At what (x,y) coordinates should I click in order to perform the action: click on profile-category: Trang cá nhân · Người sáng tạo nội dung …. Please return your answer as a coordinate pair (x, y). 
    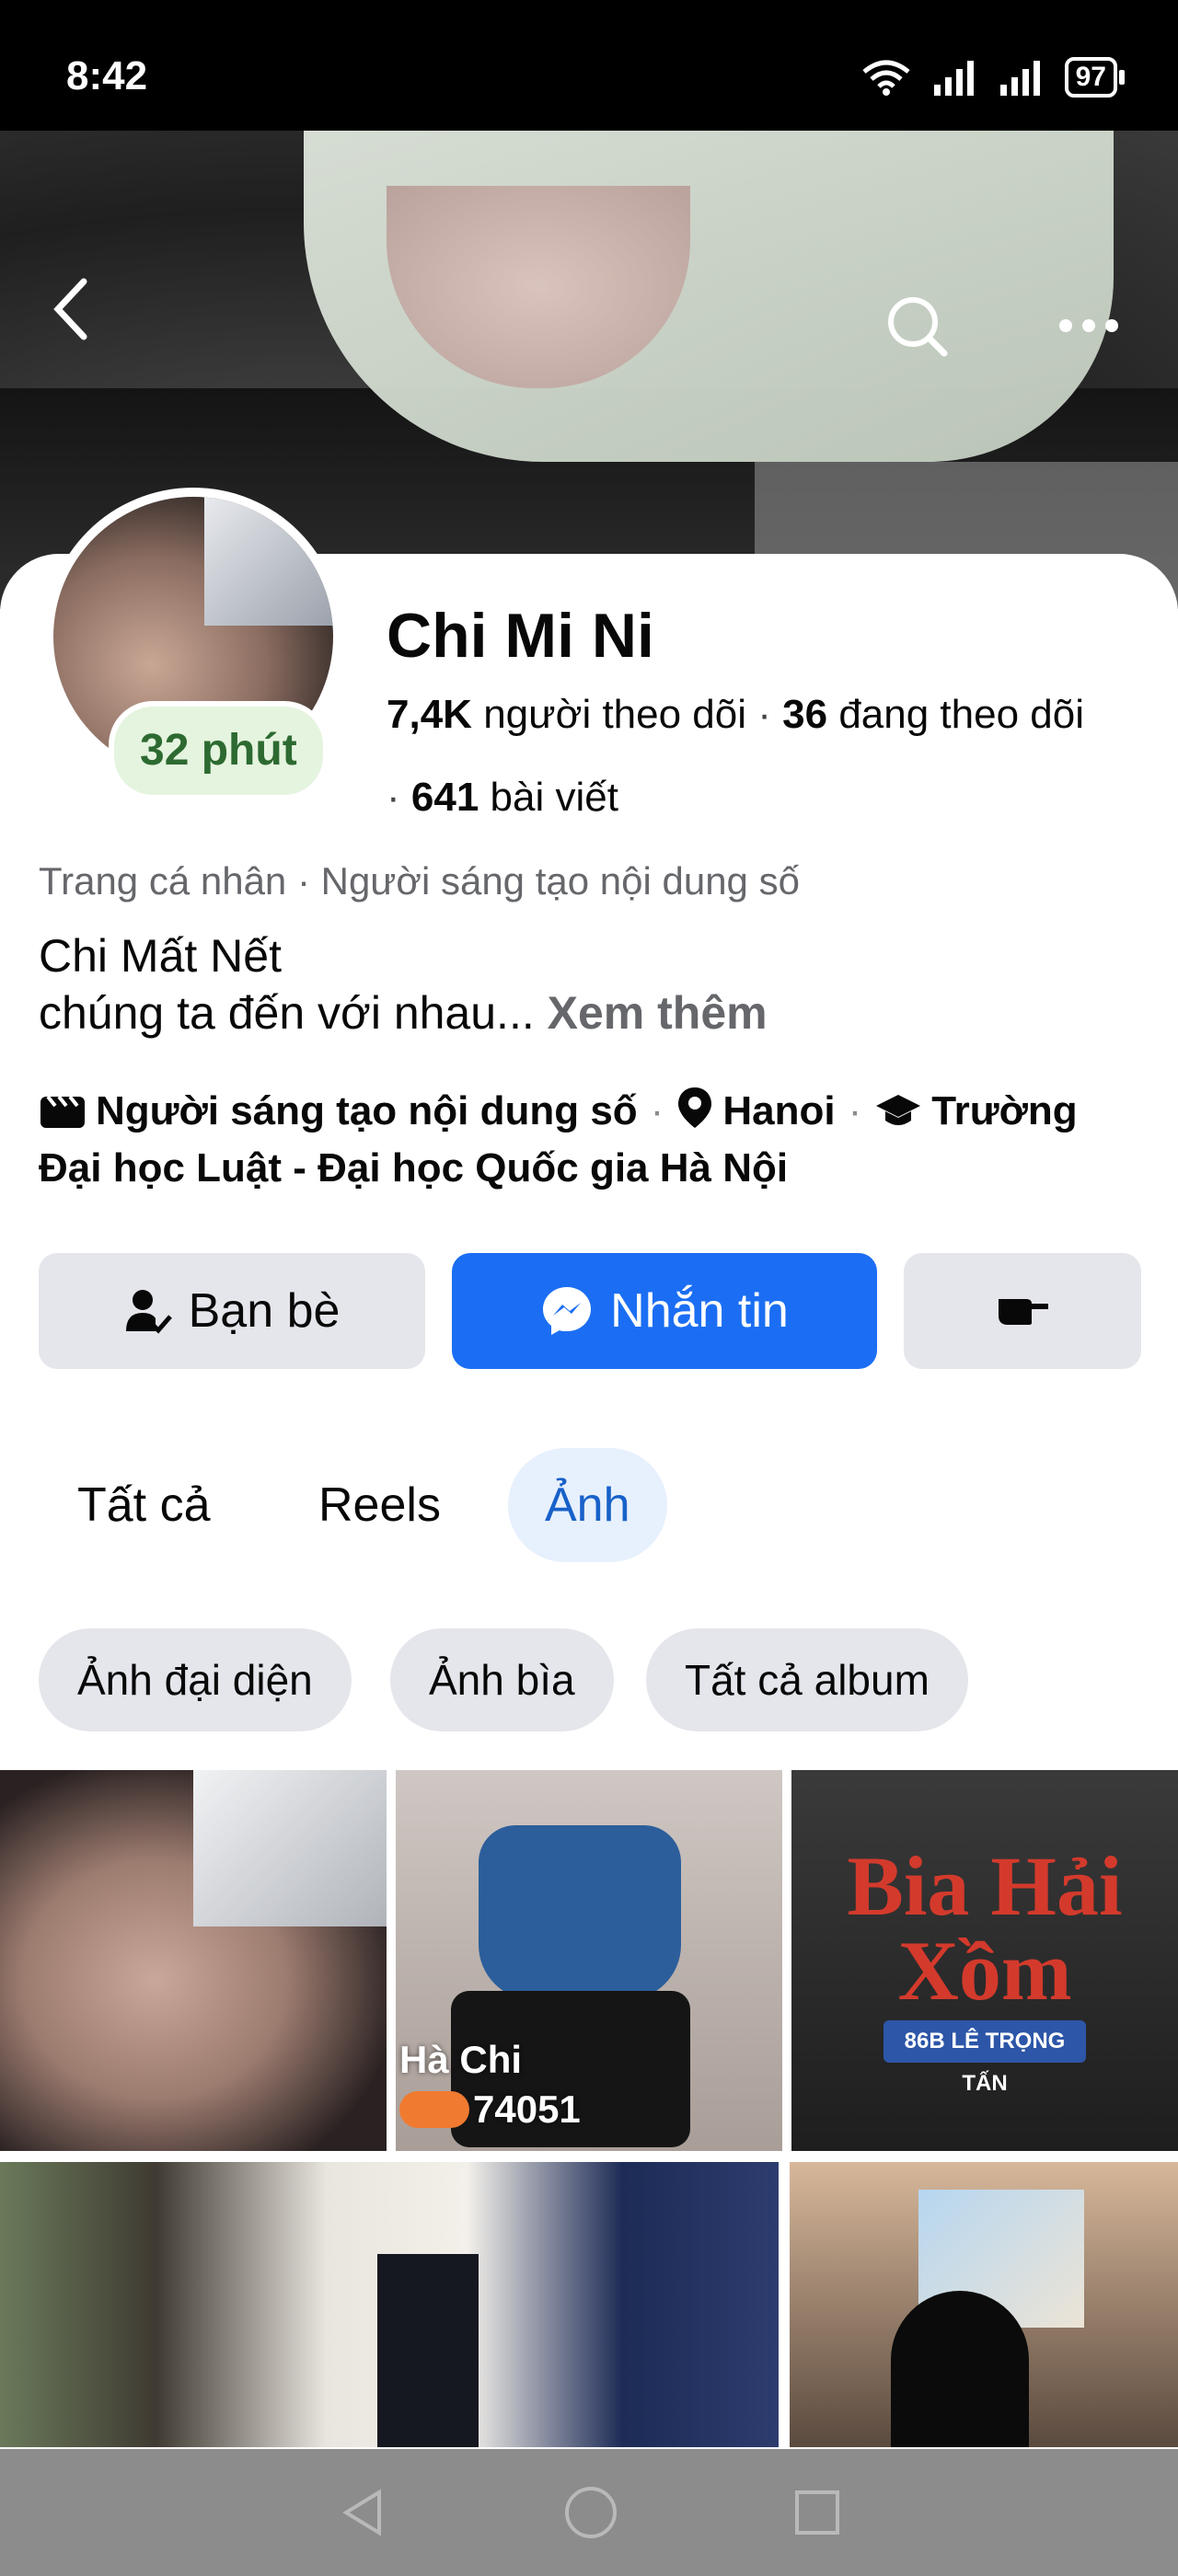
    Looking at the image, I should click on (419, 881).